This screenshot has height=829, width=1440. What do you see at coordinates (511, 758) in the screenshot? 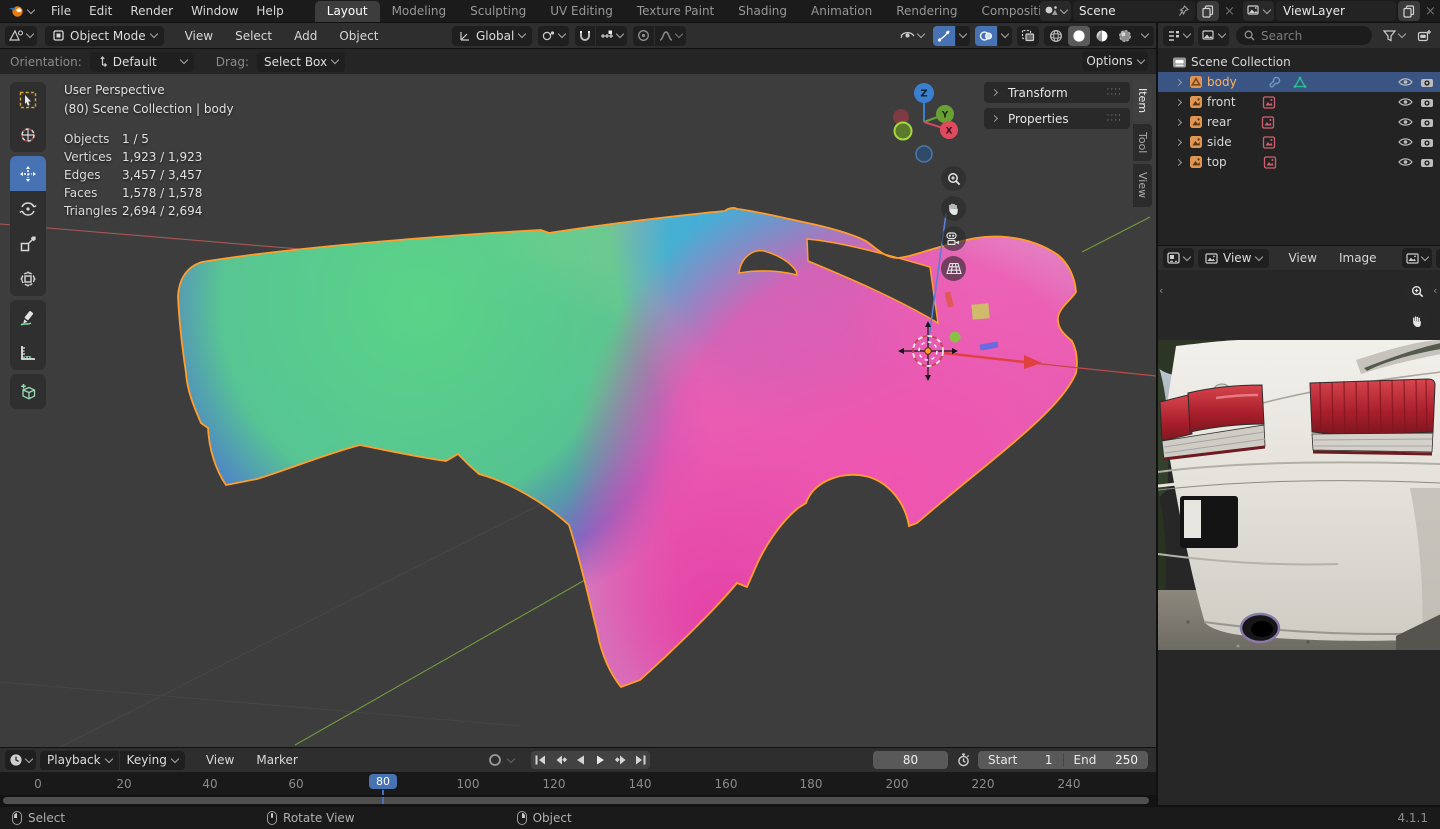
I see `chevron-down-icon` at bounding box center [511, 758].